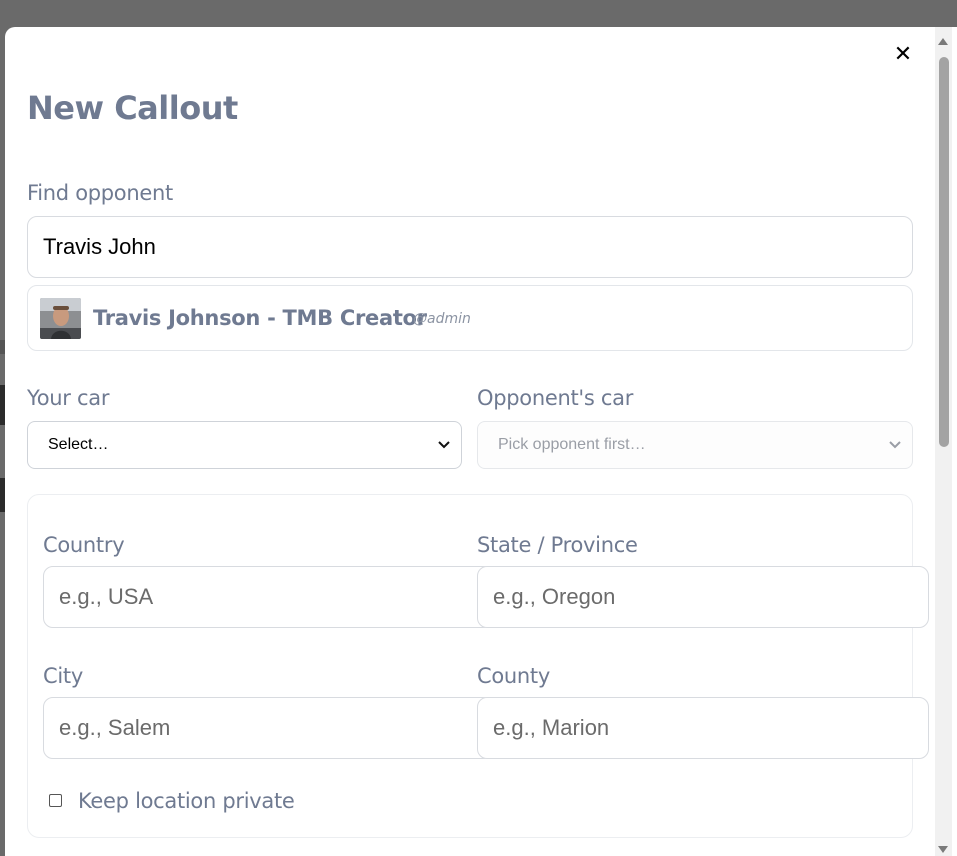 The image size is (957, 856). I want to click on close-button: ✕, so click(903, 55).